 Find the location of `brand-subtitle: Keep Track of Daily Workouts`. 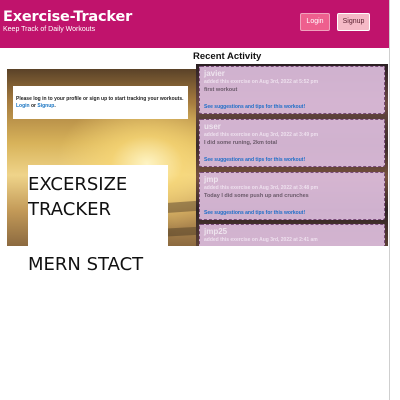

brand-subtitle: Keep Track of Daily Workouts is located at coordinates (49, 29).